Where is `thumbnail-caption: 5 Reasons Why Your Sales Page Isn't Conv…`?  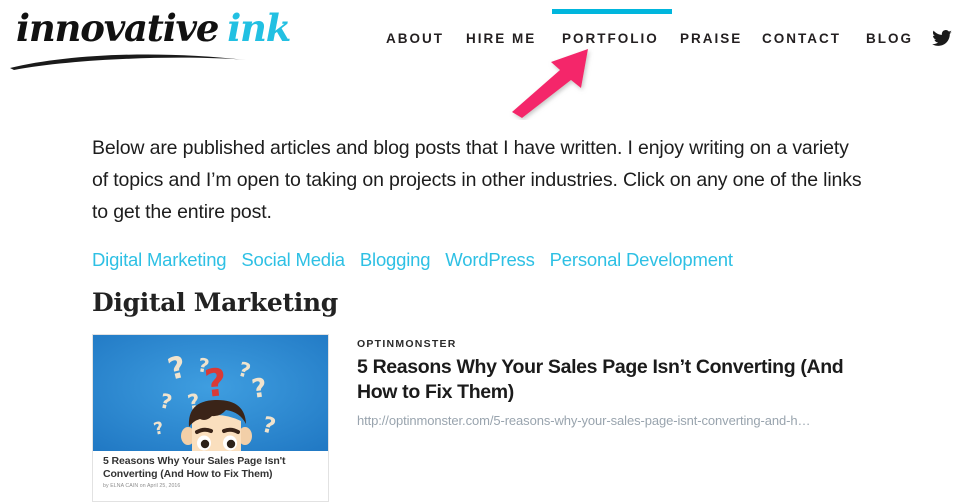
thumbnail-caption: 5 Reasons Why Your Sales Page Isn't Conv… is located at coordinates (210, 476).